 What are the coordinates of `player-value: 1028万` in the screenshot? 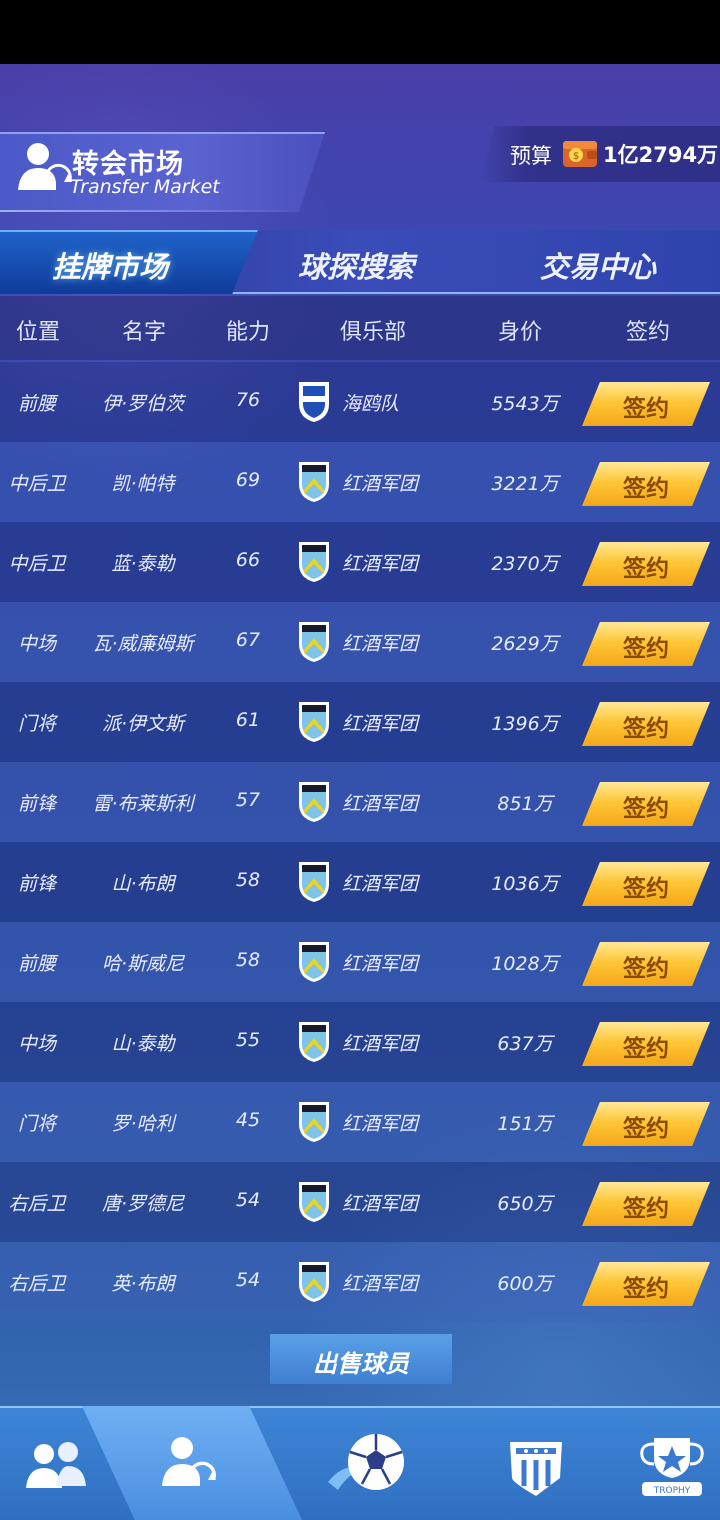 It's located at (525, 964).